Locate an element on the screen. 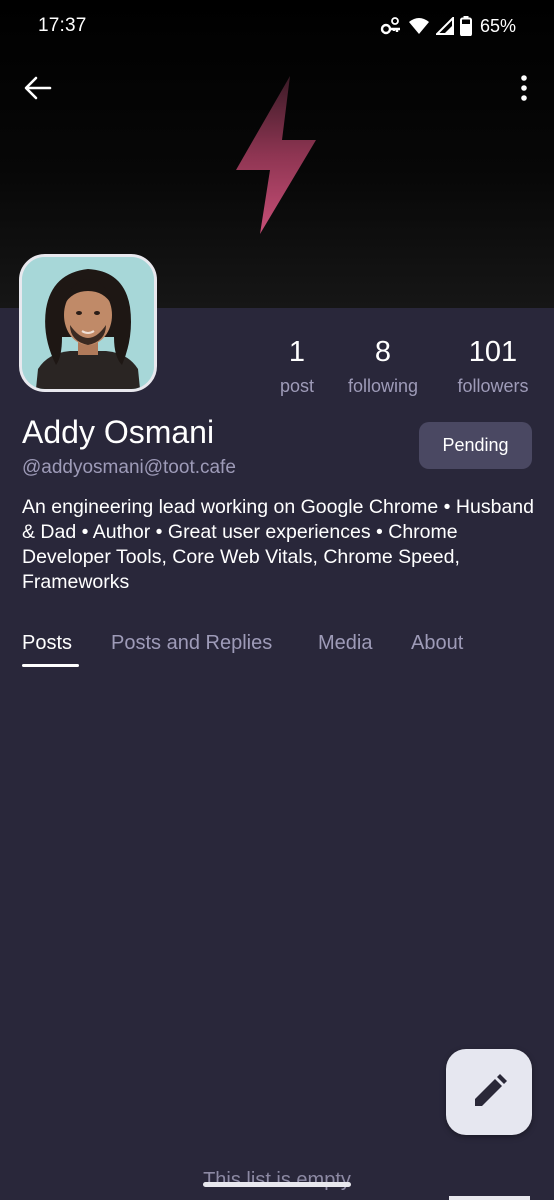 This screenshot has width=554, height=1200. active-tab-indicator is located at coordinates (50, 665).